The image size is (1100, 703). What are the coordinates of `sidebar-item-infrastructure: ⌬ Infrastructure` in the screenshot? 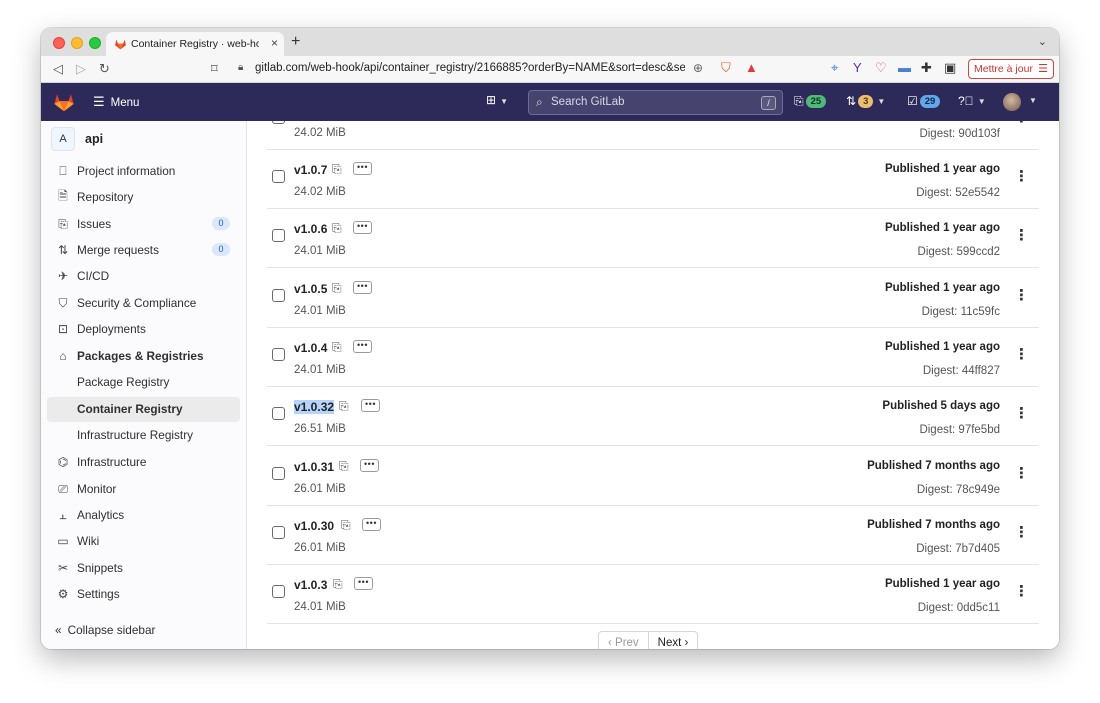 It's located at (143, 462).